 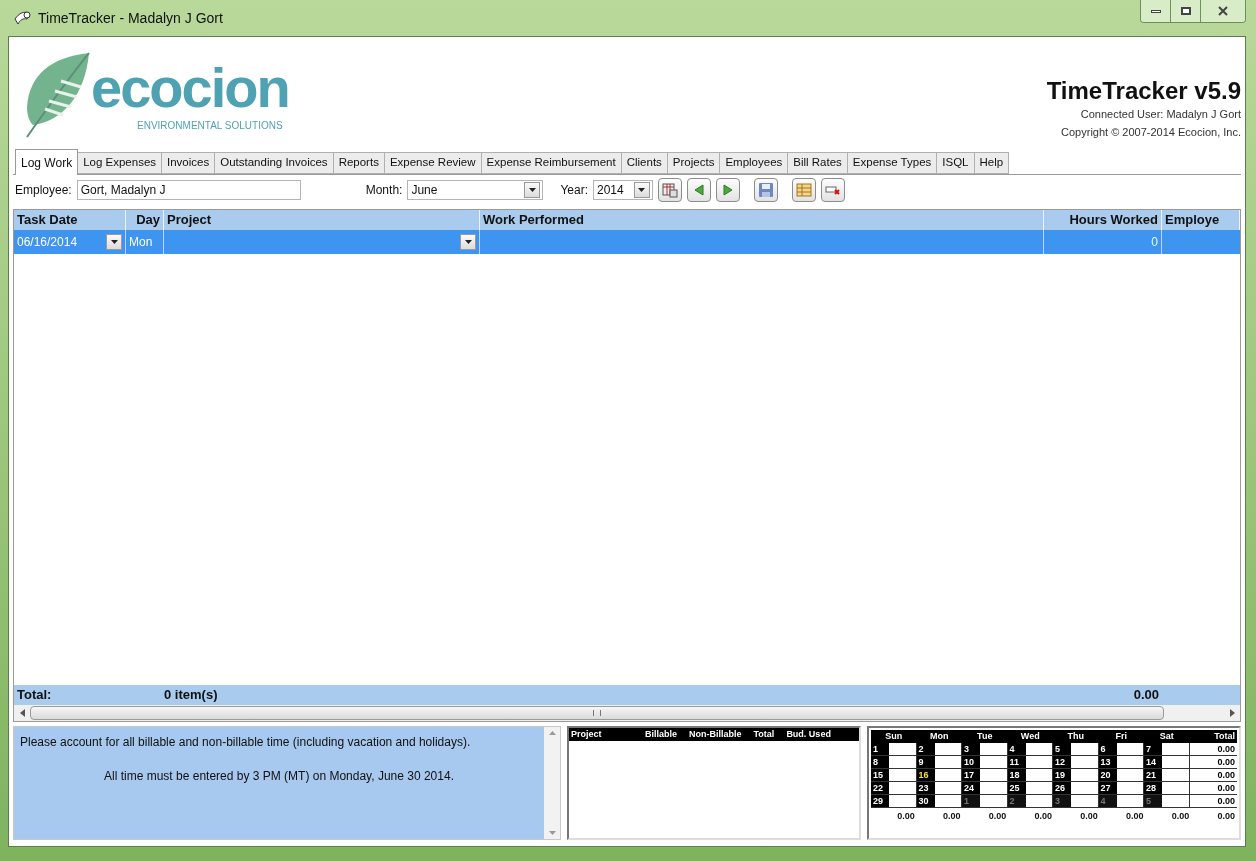 What do you see at coordinates (985, 736) in the screenshot?
I see `weekday-header: Tue` at bounding box center [985, 736].